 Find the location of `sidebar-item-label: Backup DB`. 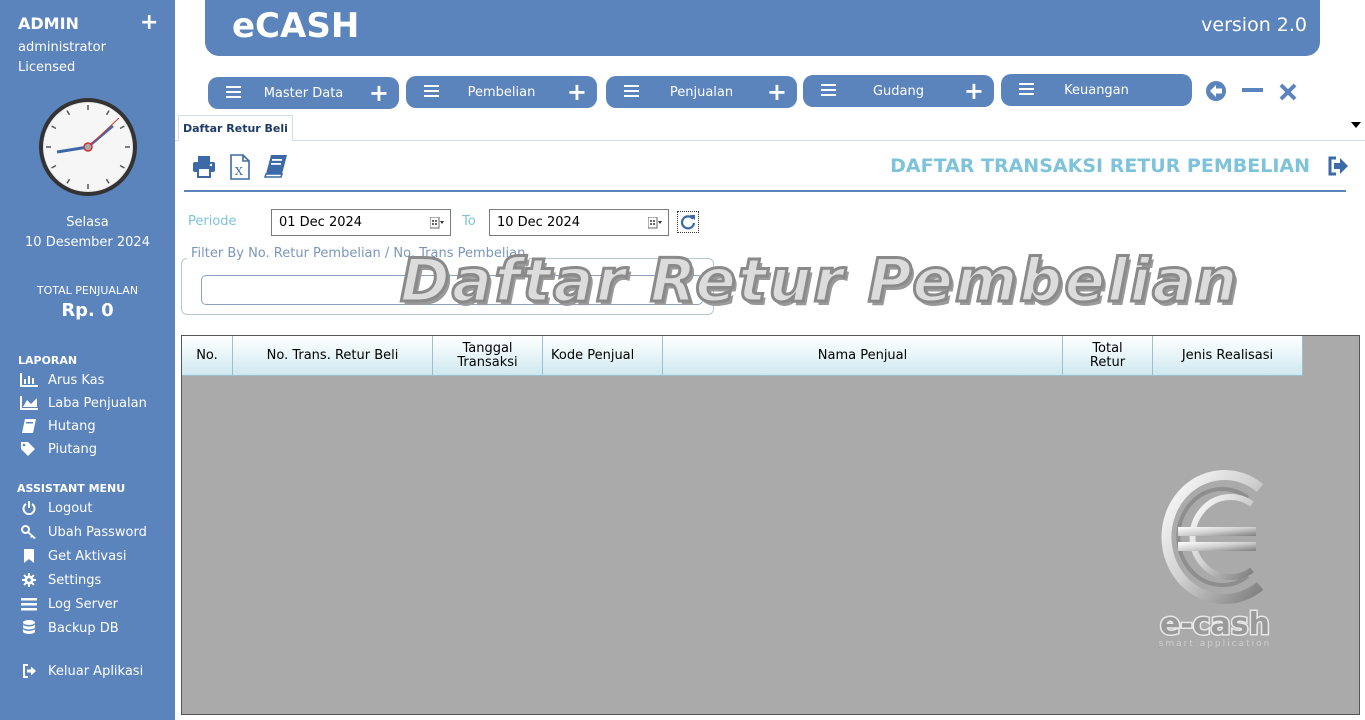

sidebar-item-label: Backup DB is located at coordinates (83, 628).